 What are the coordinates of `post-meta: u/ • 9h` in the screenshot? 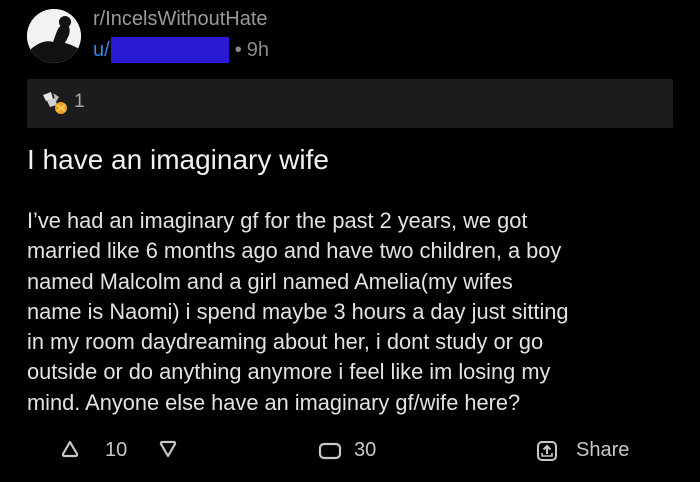 It's located at (181, 50).